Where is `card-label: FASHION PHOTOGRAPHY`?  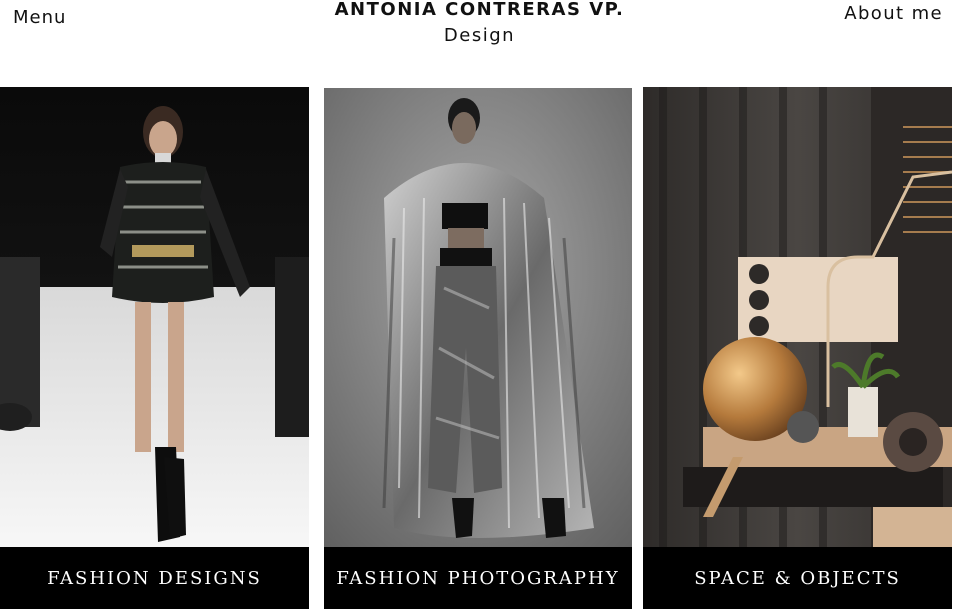 card-label: FASHION PHOTOGRAPHY is located at coordinates (478, 578).